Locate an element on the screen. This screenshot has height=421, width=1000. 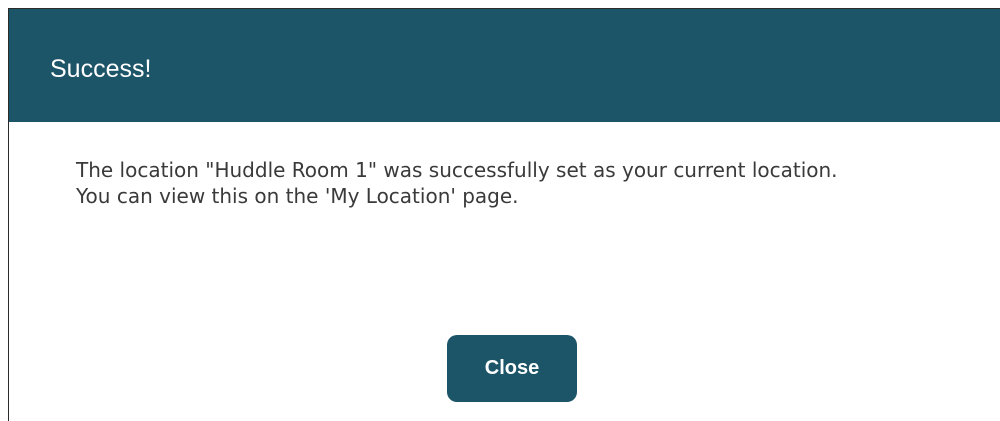
background-strip is located at coordinates (500, 4).